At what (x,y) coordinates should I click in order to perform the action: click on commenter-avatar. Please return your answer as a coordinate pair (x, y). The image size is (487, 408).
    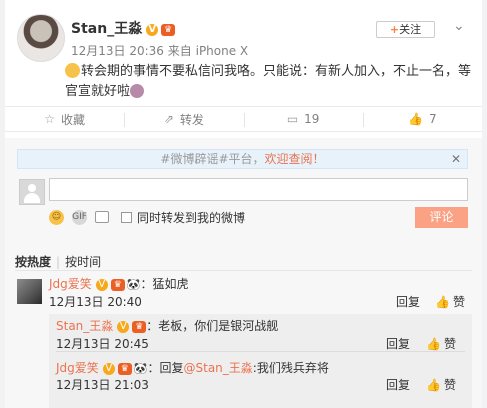
    Looking at the image, I should click on (29, 291).